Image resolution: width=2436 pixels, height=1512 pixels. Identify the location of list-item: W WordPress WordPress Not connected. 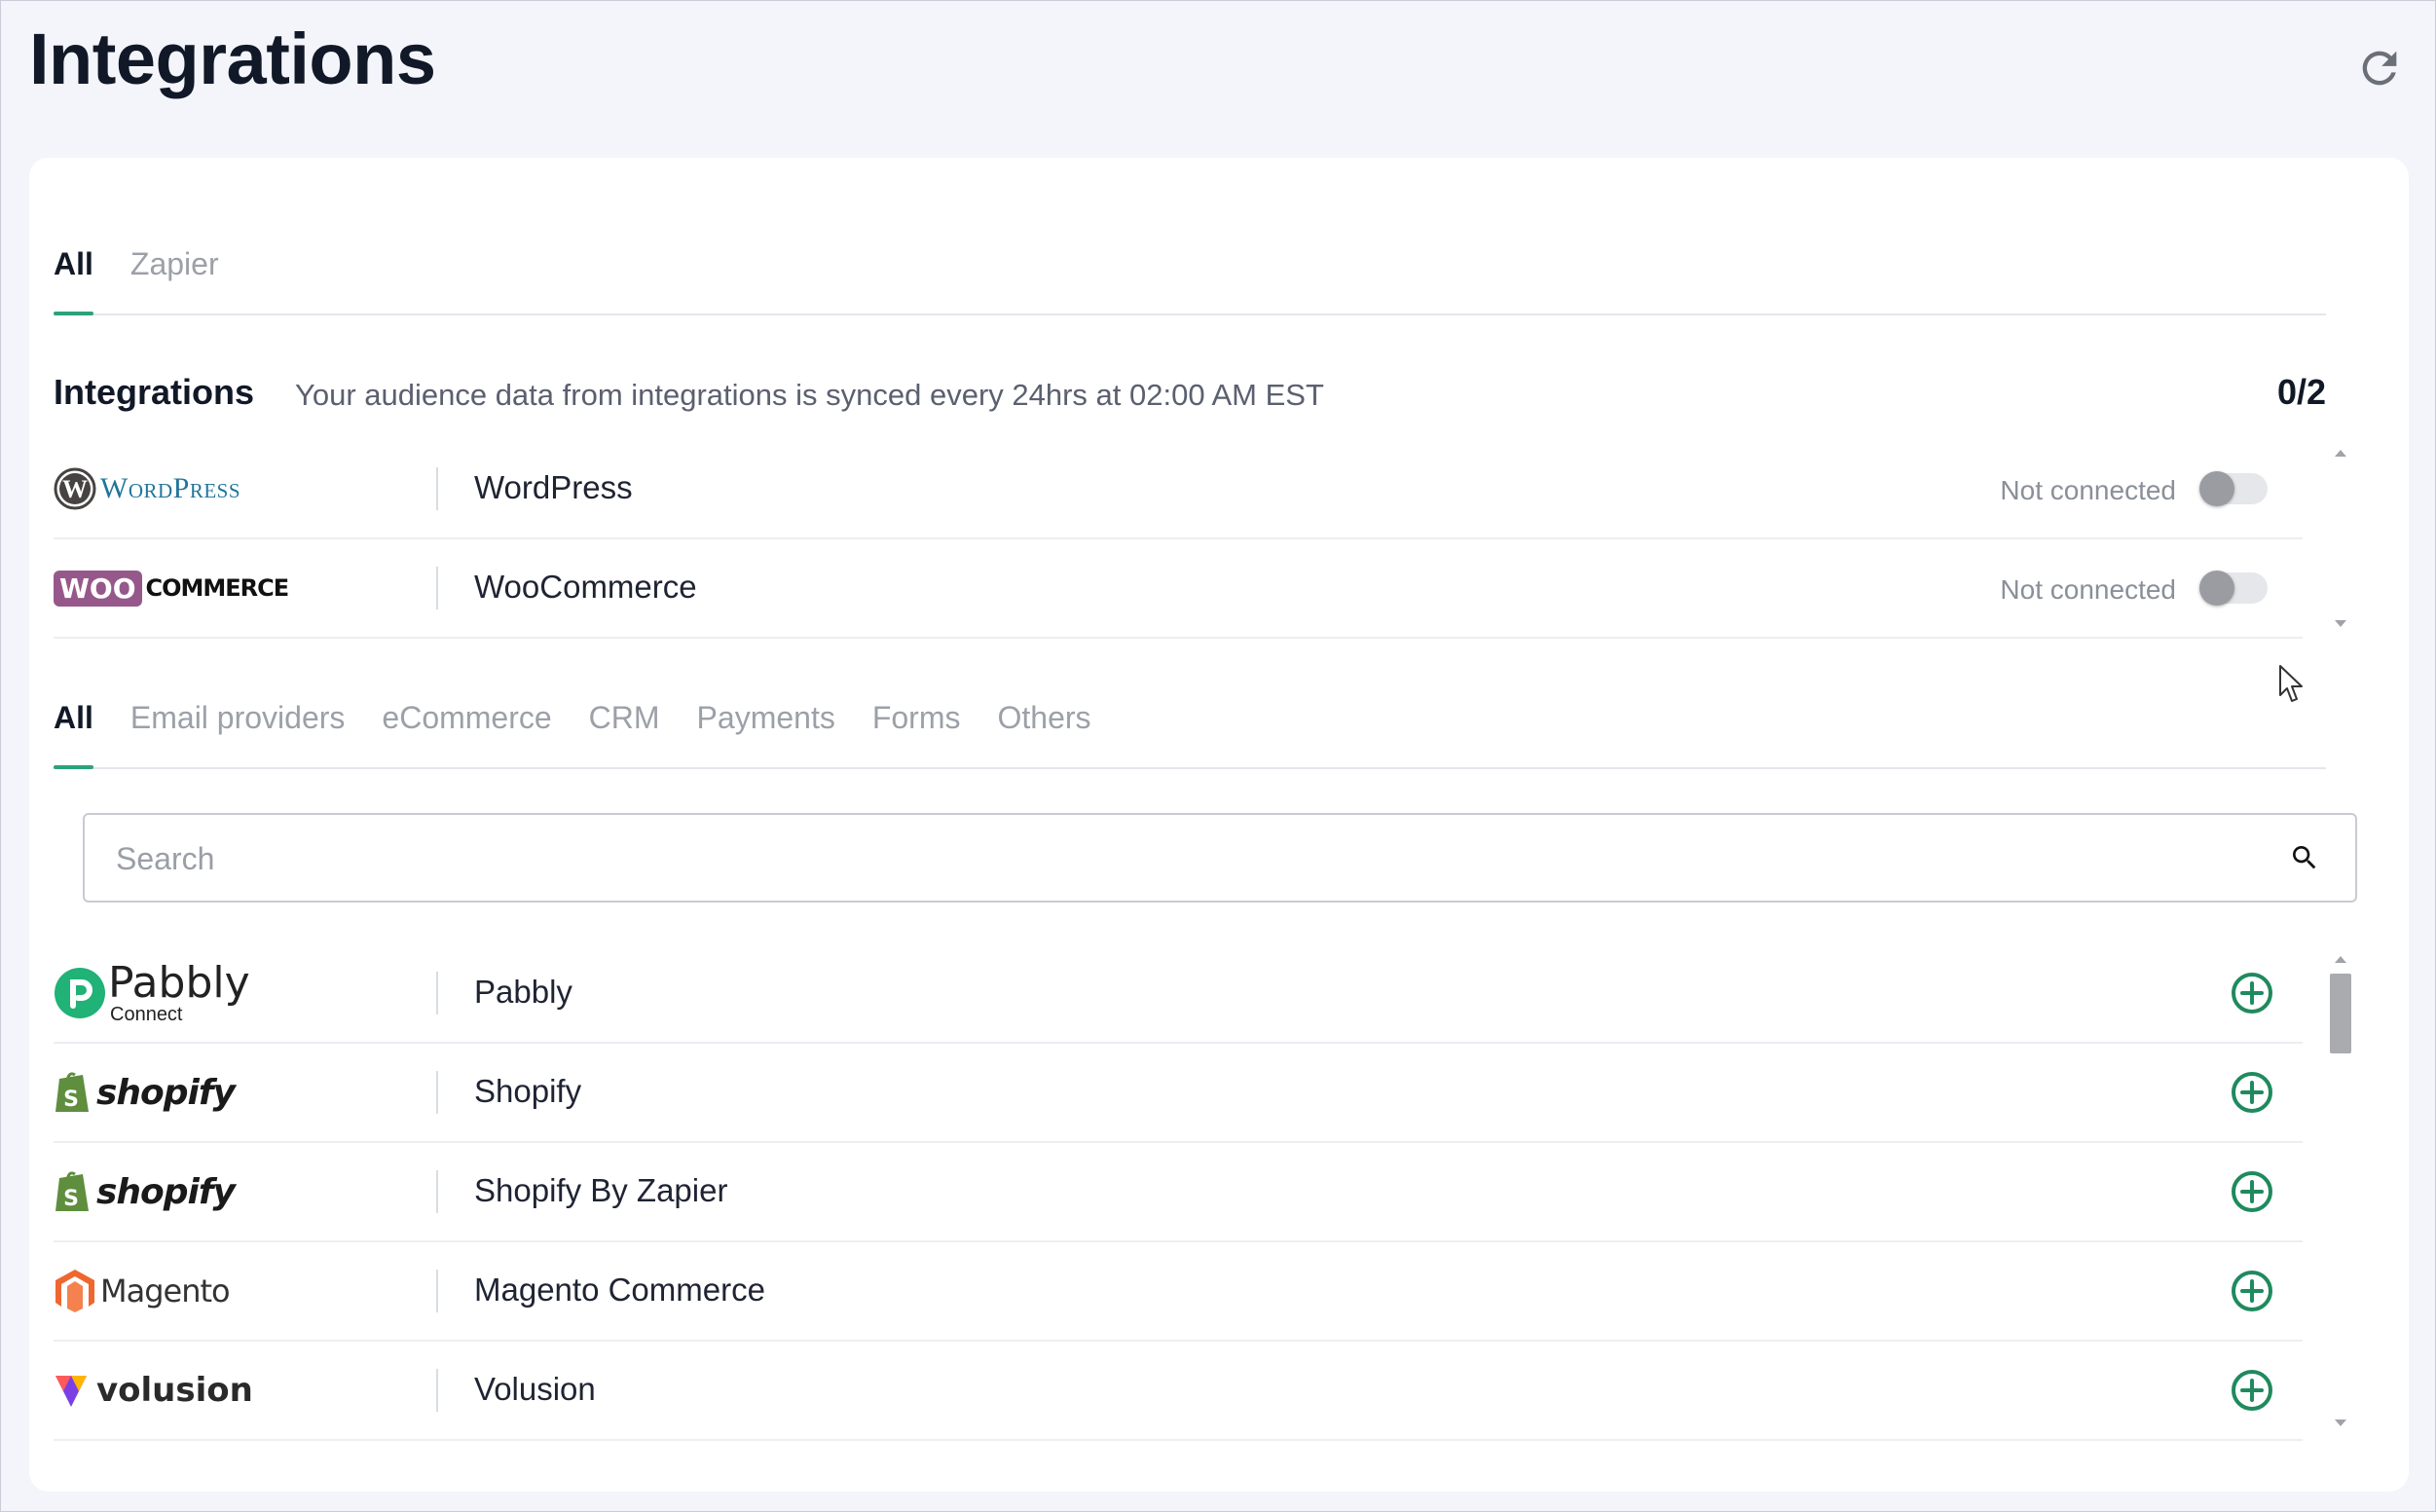
(1178, 489).